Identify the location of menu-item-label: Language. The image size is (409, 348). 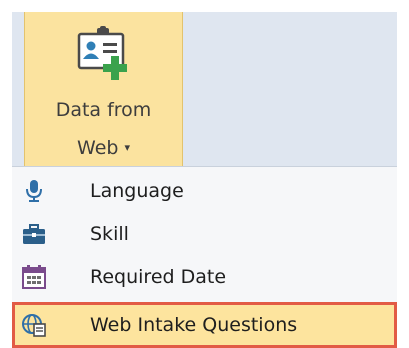
(137, 191).